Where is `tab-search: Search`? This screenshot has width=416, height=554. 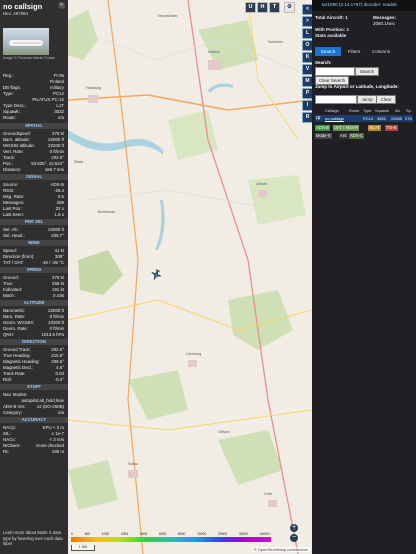 tab-search: Search is located at coordinates (328, 51).